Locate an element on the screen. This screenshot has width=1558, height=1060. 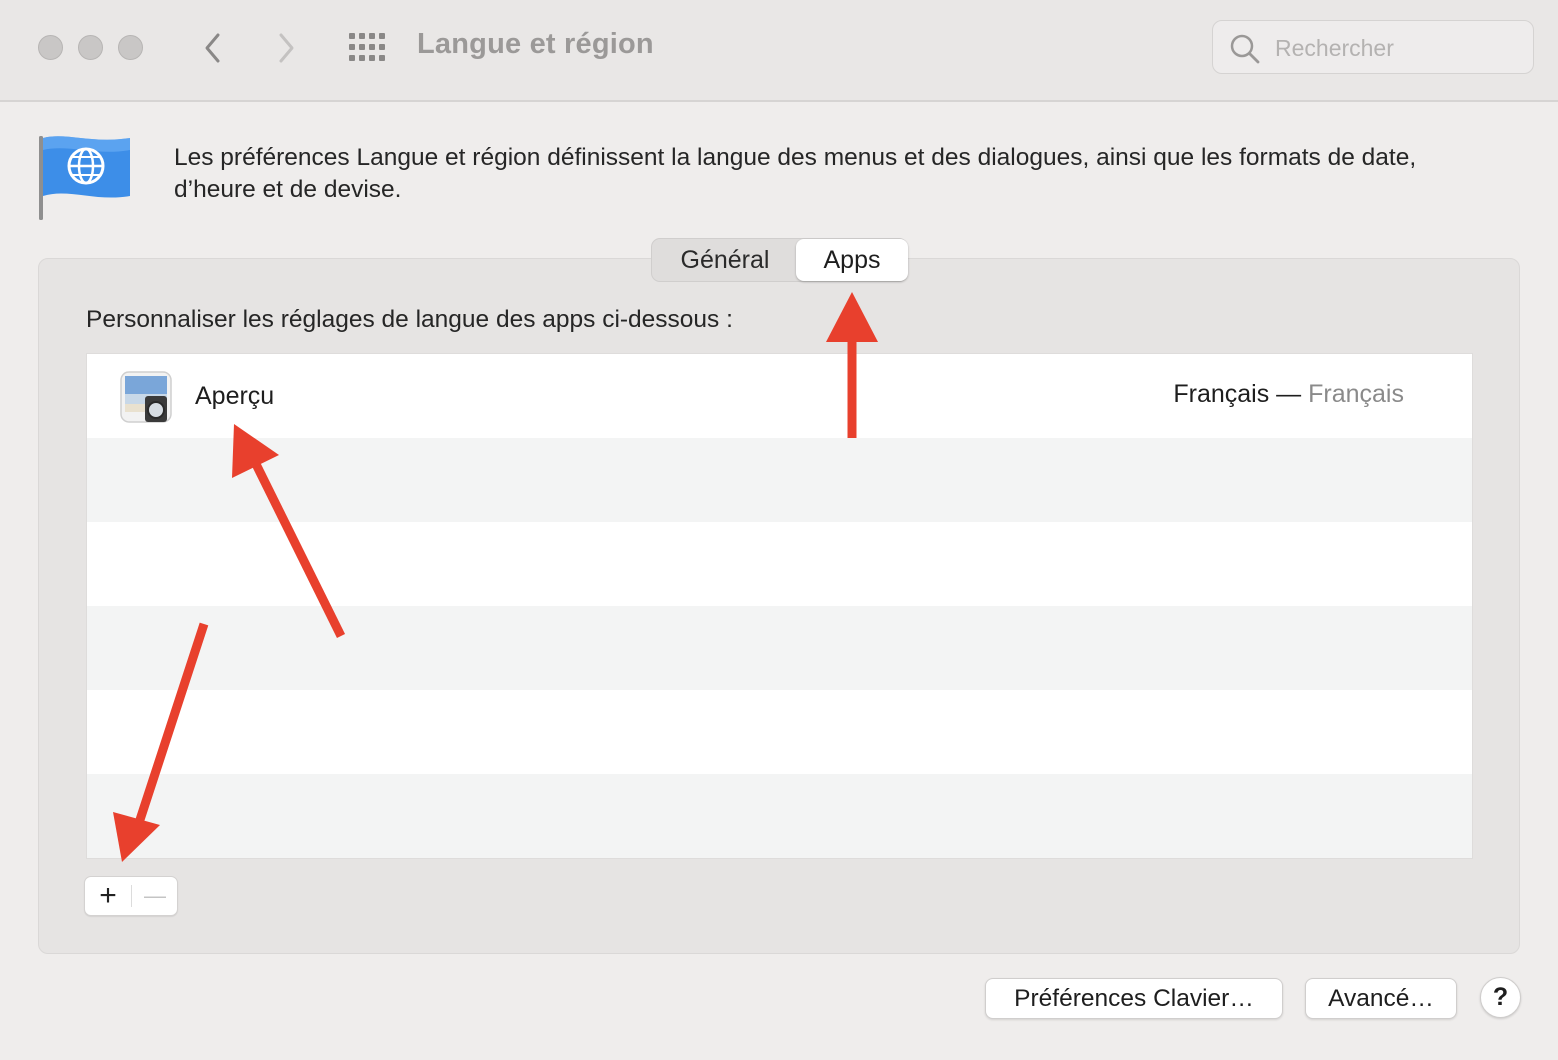
window-title: Langue et région is located at coordinates (535, 44).